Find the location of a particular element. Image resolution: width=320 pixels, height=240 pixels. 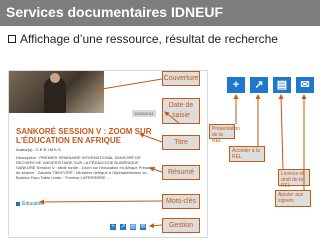

arrow-licence is located at coordinates (281, 132).